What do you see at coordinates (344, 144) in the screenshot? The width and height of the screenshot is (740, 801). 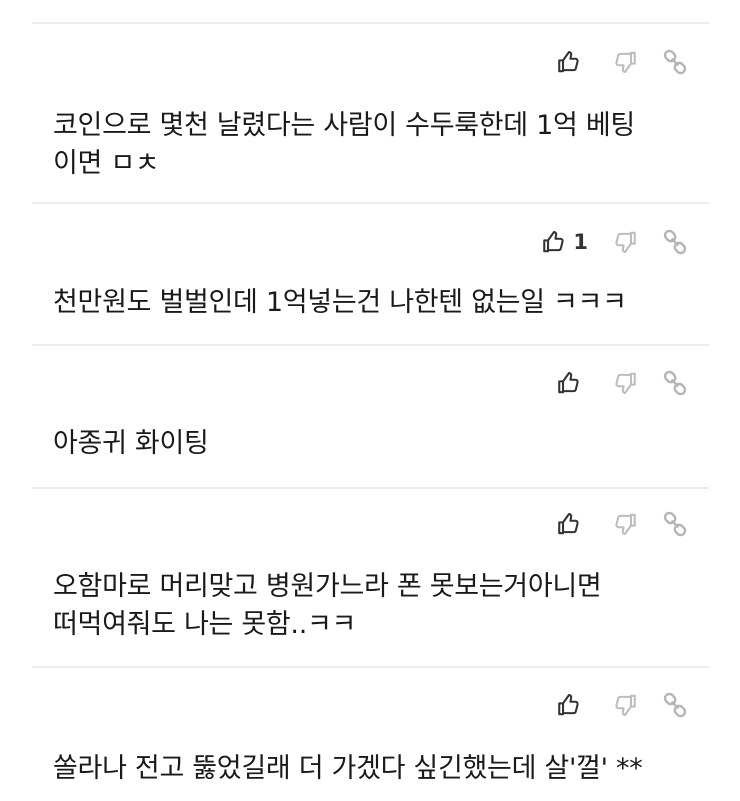 I see `comment-text: 코인으로 몇천 날렸다는 사람이 수두룩한데 1억 베팅 이면 ㅁㅊ` at bounding box center [344, 144].